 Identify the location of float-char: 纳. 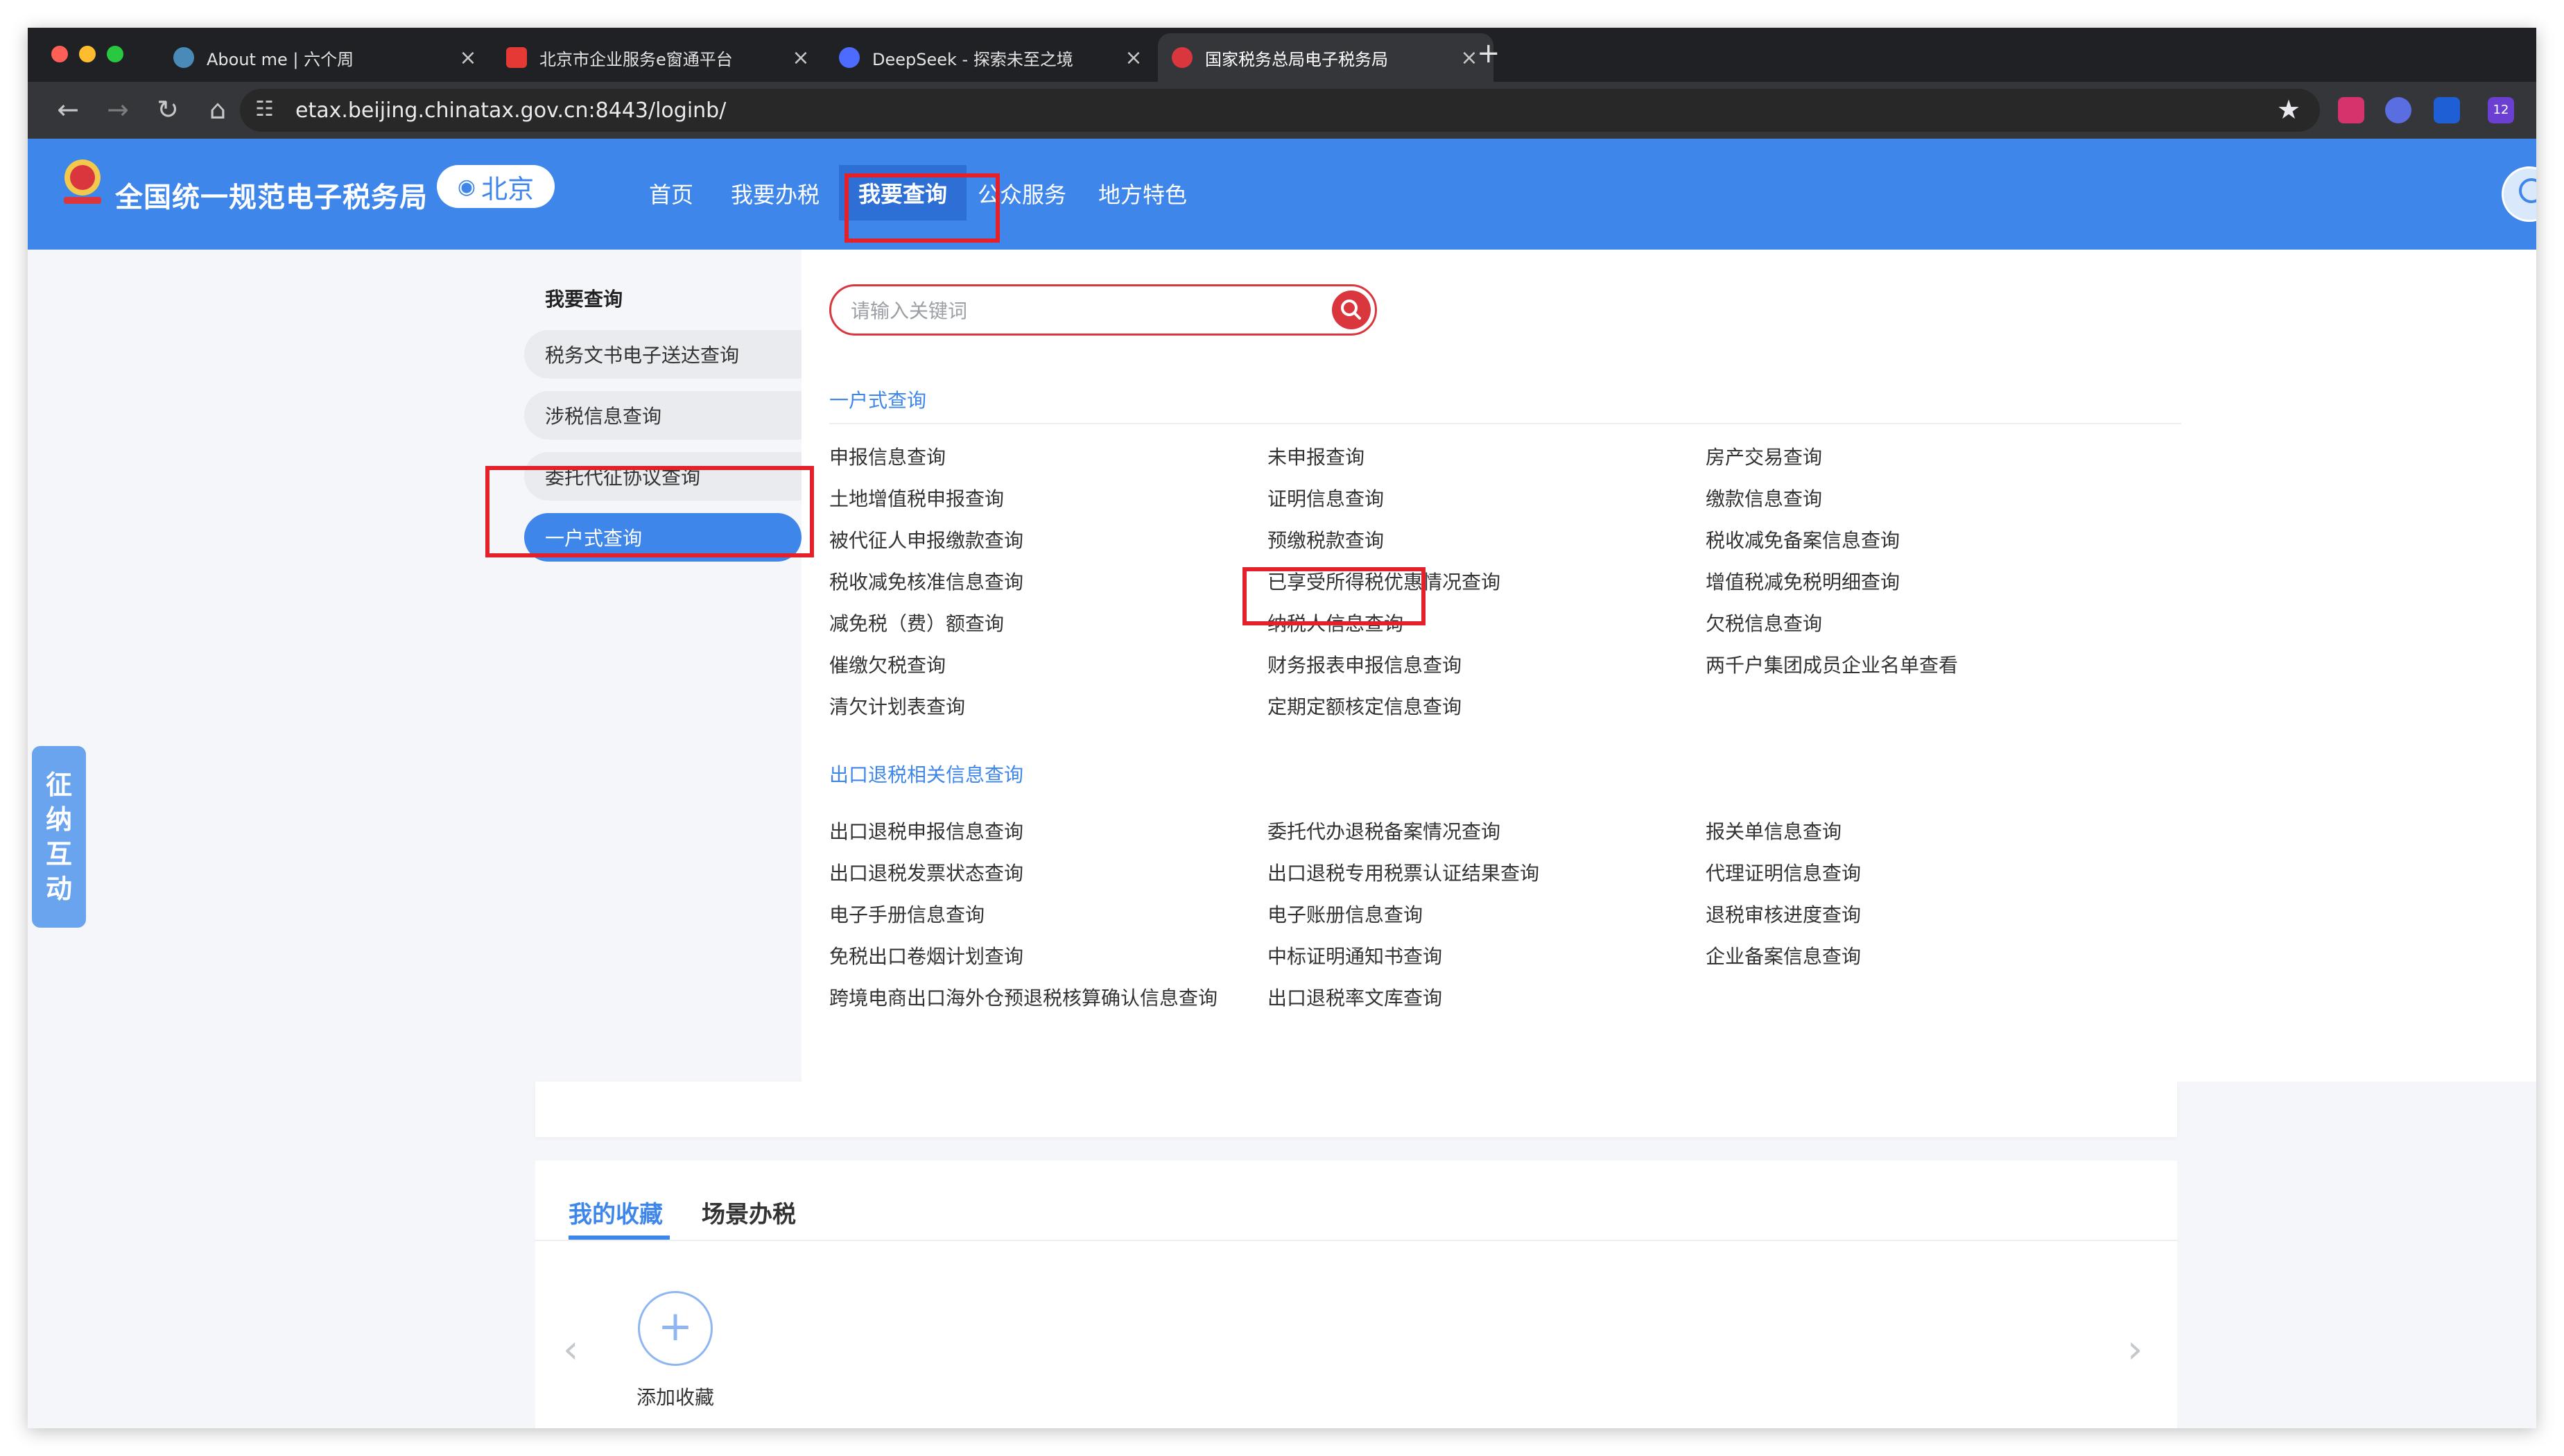
(58, 819).